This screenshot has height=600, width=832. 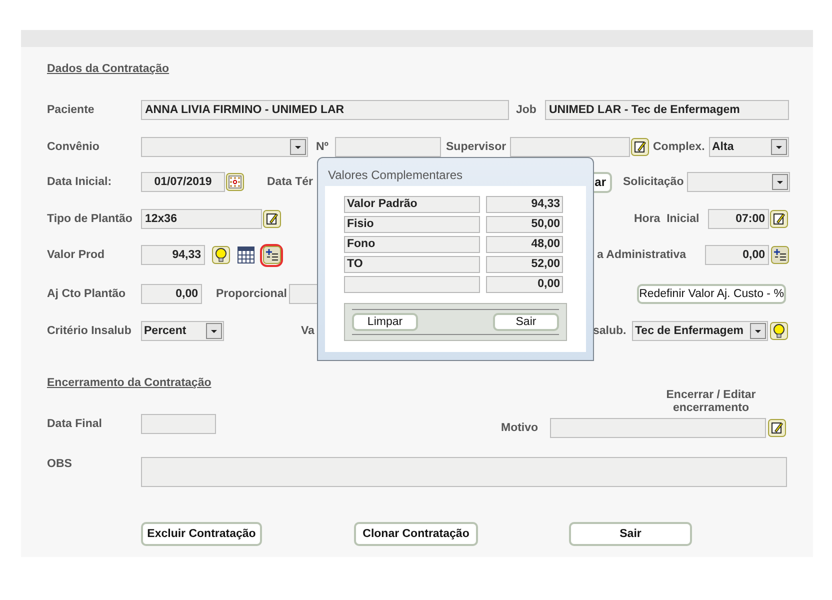 I want to click on value-label-cell: Valor Padrão, so click(x=412, y=204).